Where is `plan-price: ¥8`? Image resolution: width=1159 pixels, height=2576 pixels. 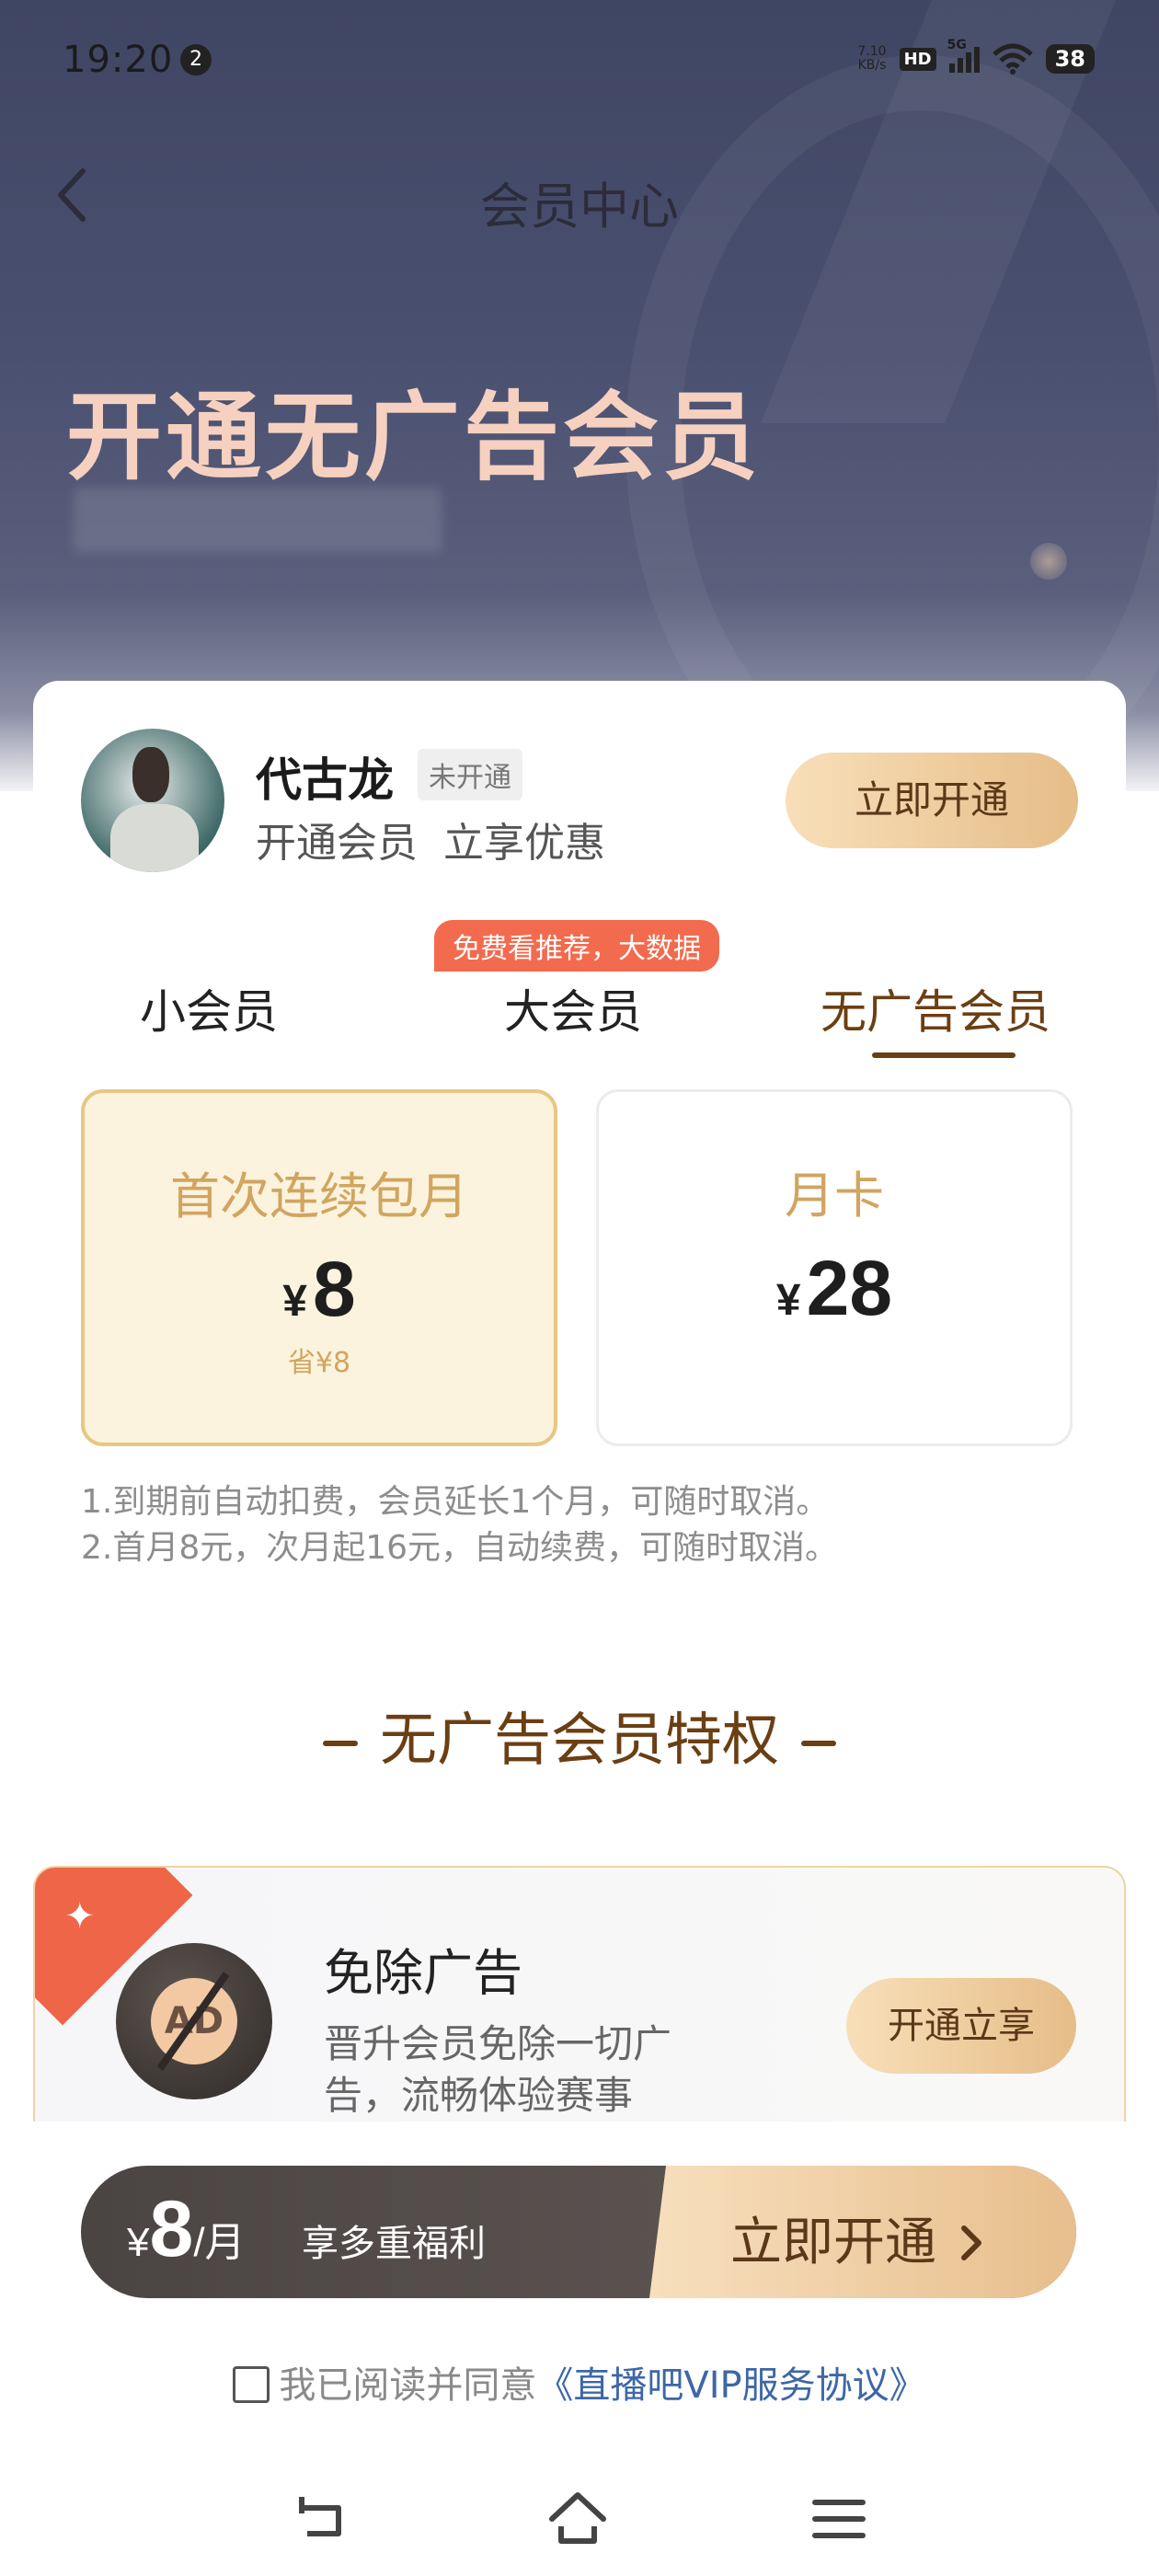
plan-price: ¥8 is located at coordinates (319, 1289).